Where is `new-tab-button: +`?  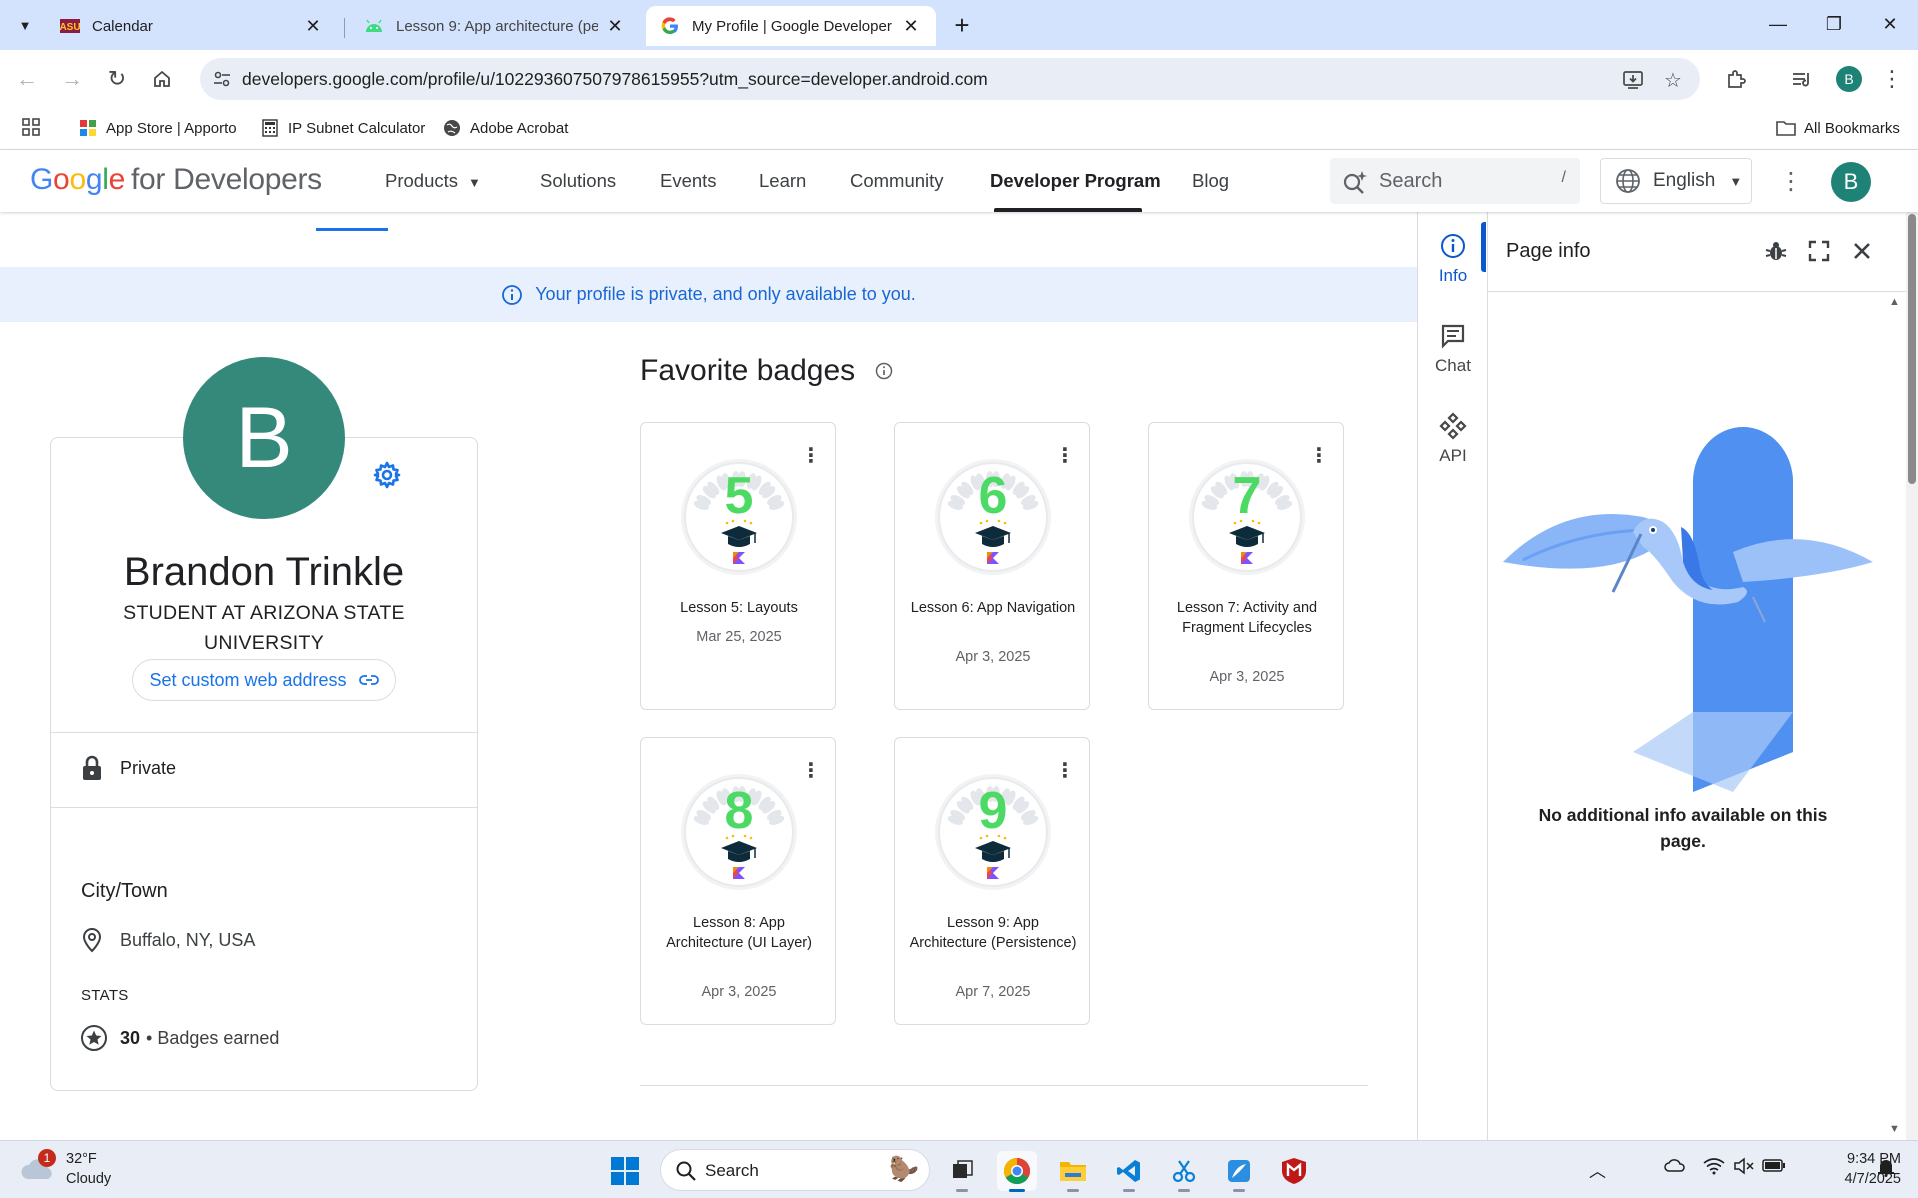 new-tab-button: + is located at coordinates (962, 25).